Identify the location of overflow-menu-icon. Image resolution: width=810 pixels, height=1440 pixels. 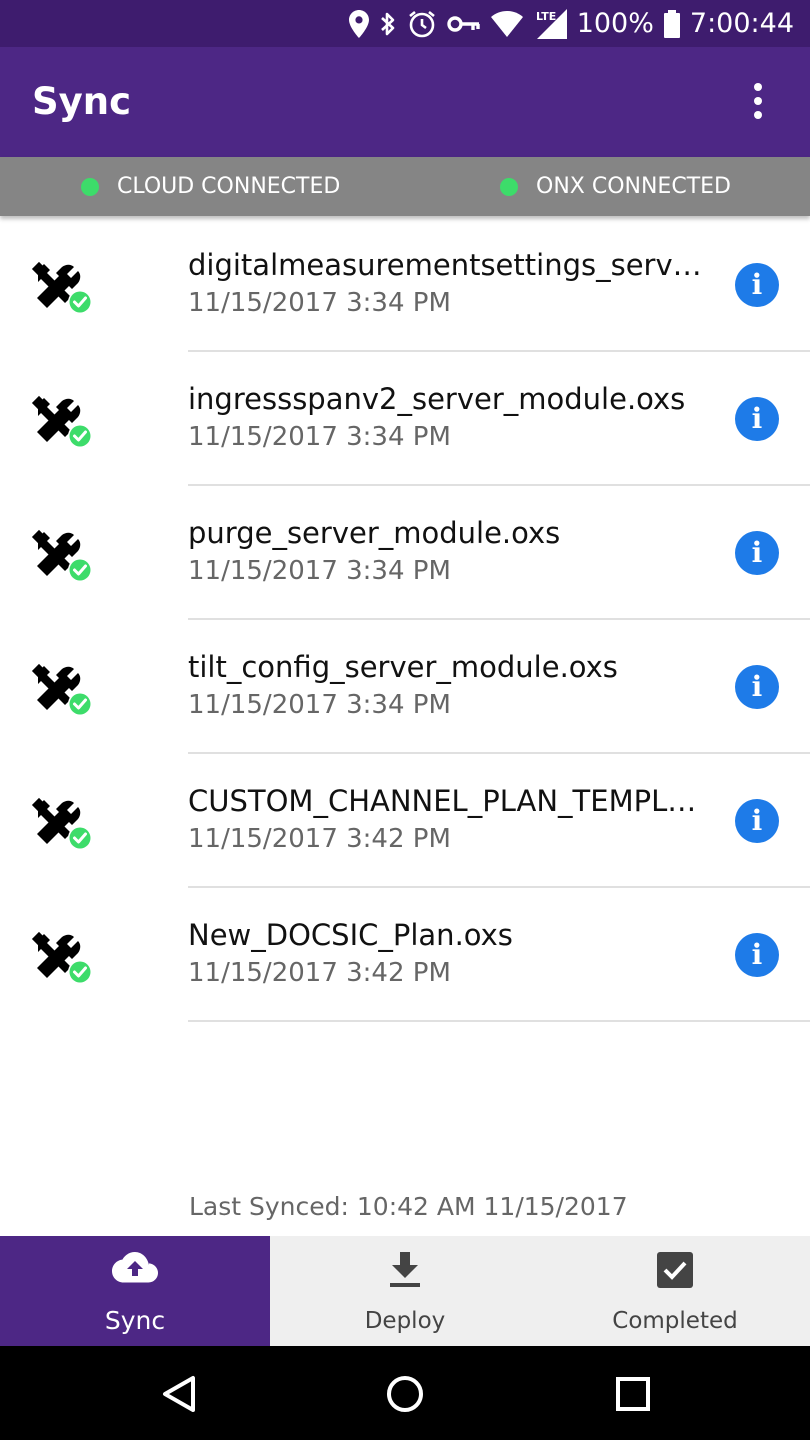
(758, 102).